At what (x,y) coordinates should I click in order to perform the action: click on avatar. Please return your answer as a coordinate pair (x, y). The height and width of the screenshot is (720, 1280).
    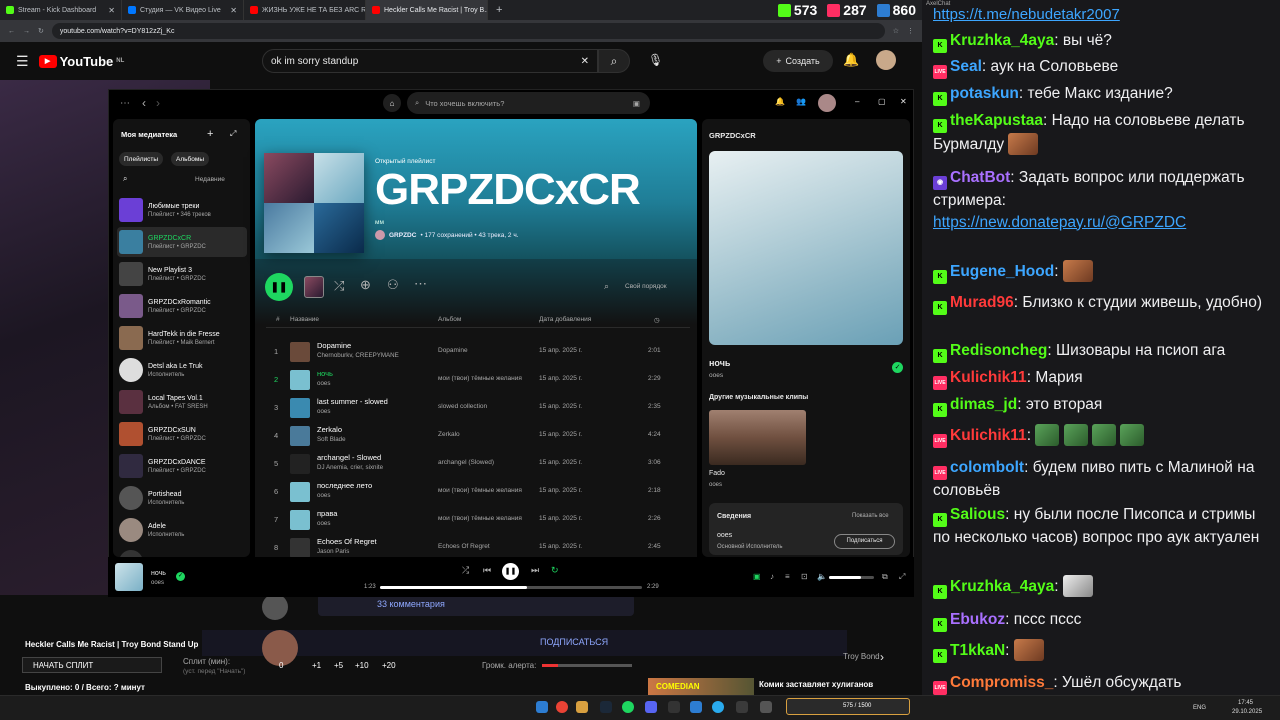
    Looking at the image, I should click on (886, 60).